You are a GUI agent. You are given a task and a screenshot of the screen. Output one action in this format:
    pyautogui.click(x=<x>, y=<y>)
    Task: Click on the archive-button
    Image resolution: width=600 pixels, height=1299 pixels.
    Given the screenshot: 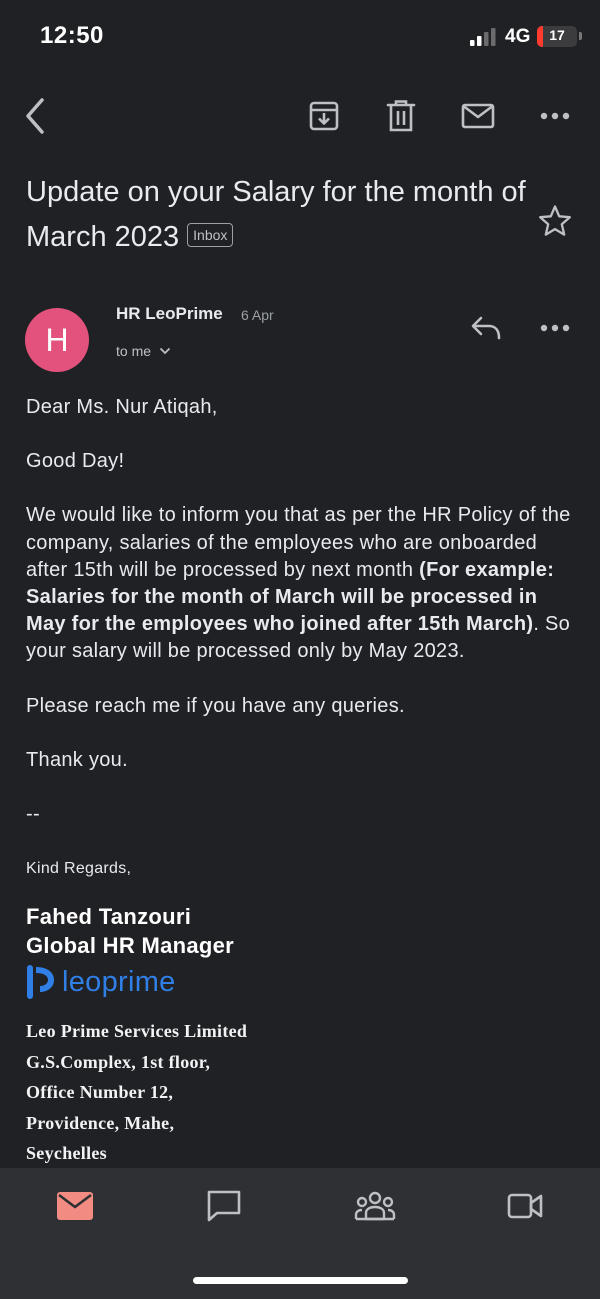 What is the action you would take?
    pyautogui.click(x=324, y=116)
    